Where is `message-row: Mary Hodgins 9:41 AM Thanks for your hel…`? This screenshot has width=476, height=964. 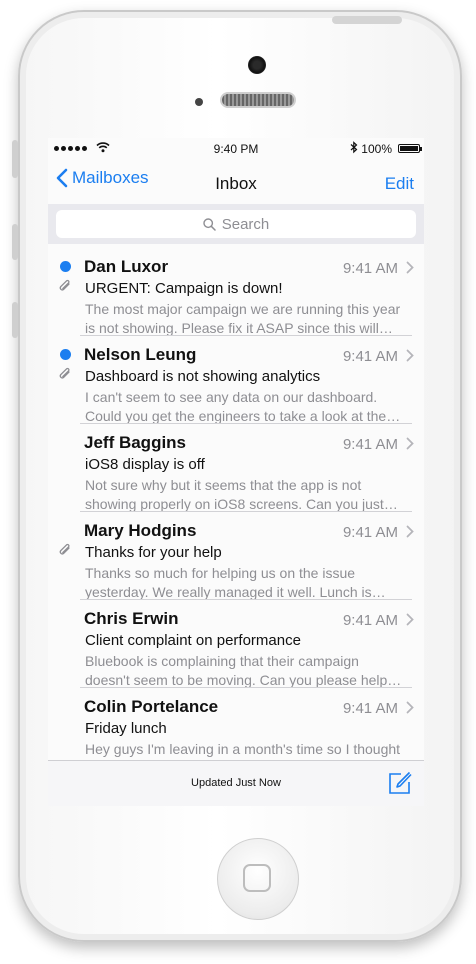
message-row: Mary Hodgins 9:41 AM Thanks for your hel… is located at coordinates (236, 556).